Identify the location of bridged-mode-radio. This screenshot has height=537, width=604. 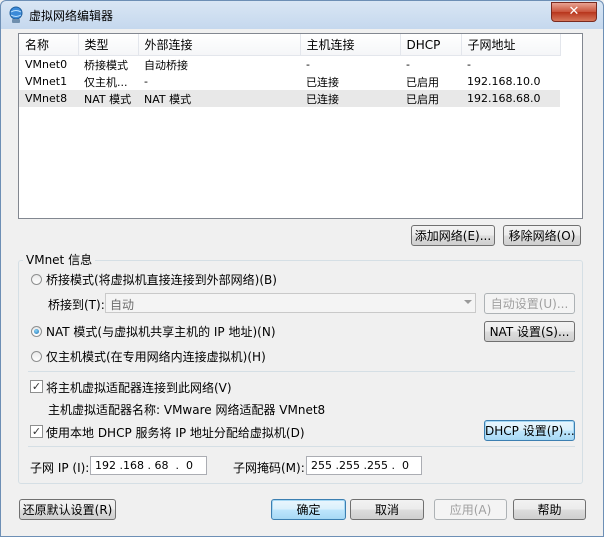
(36, 279).